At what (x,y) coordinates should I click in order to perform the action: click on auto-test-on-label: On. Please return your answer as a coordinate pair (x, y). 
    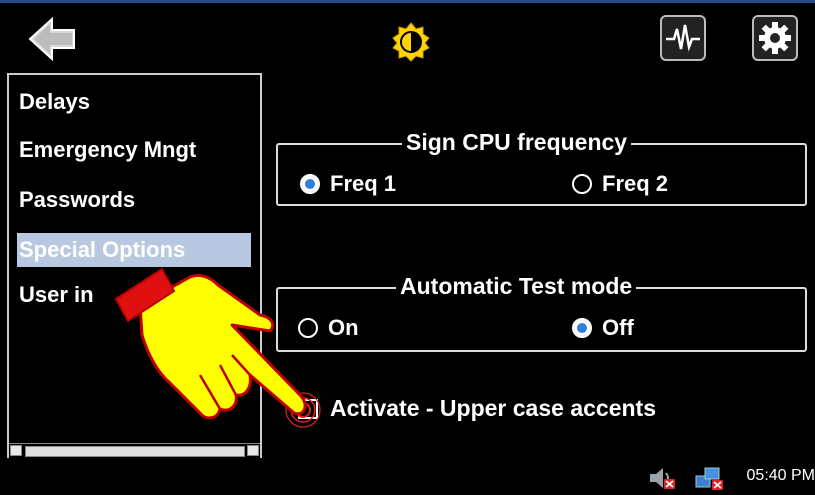
    Looking at the image, I should click on (343, 327).